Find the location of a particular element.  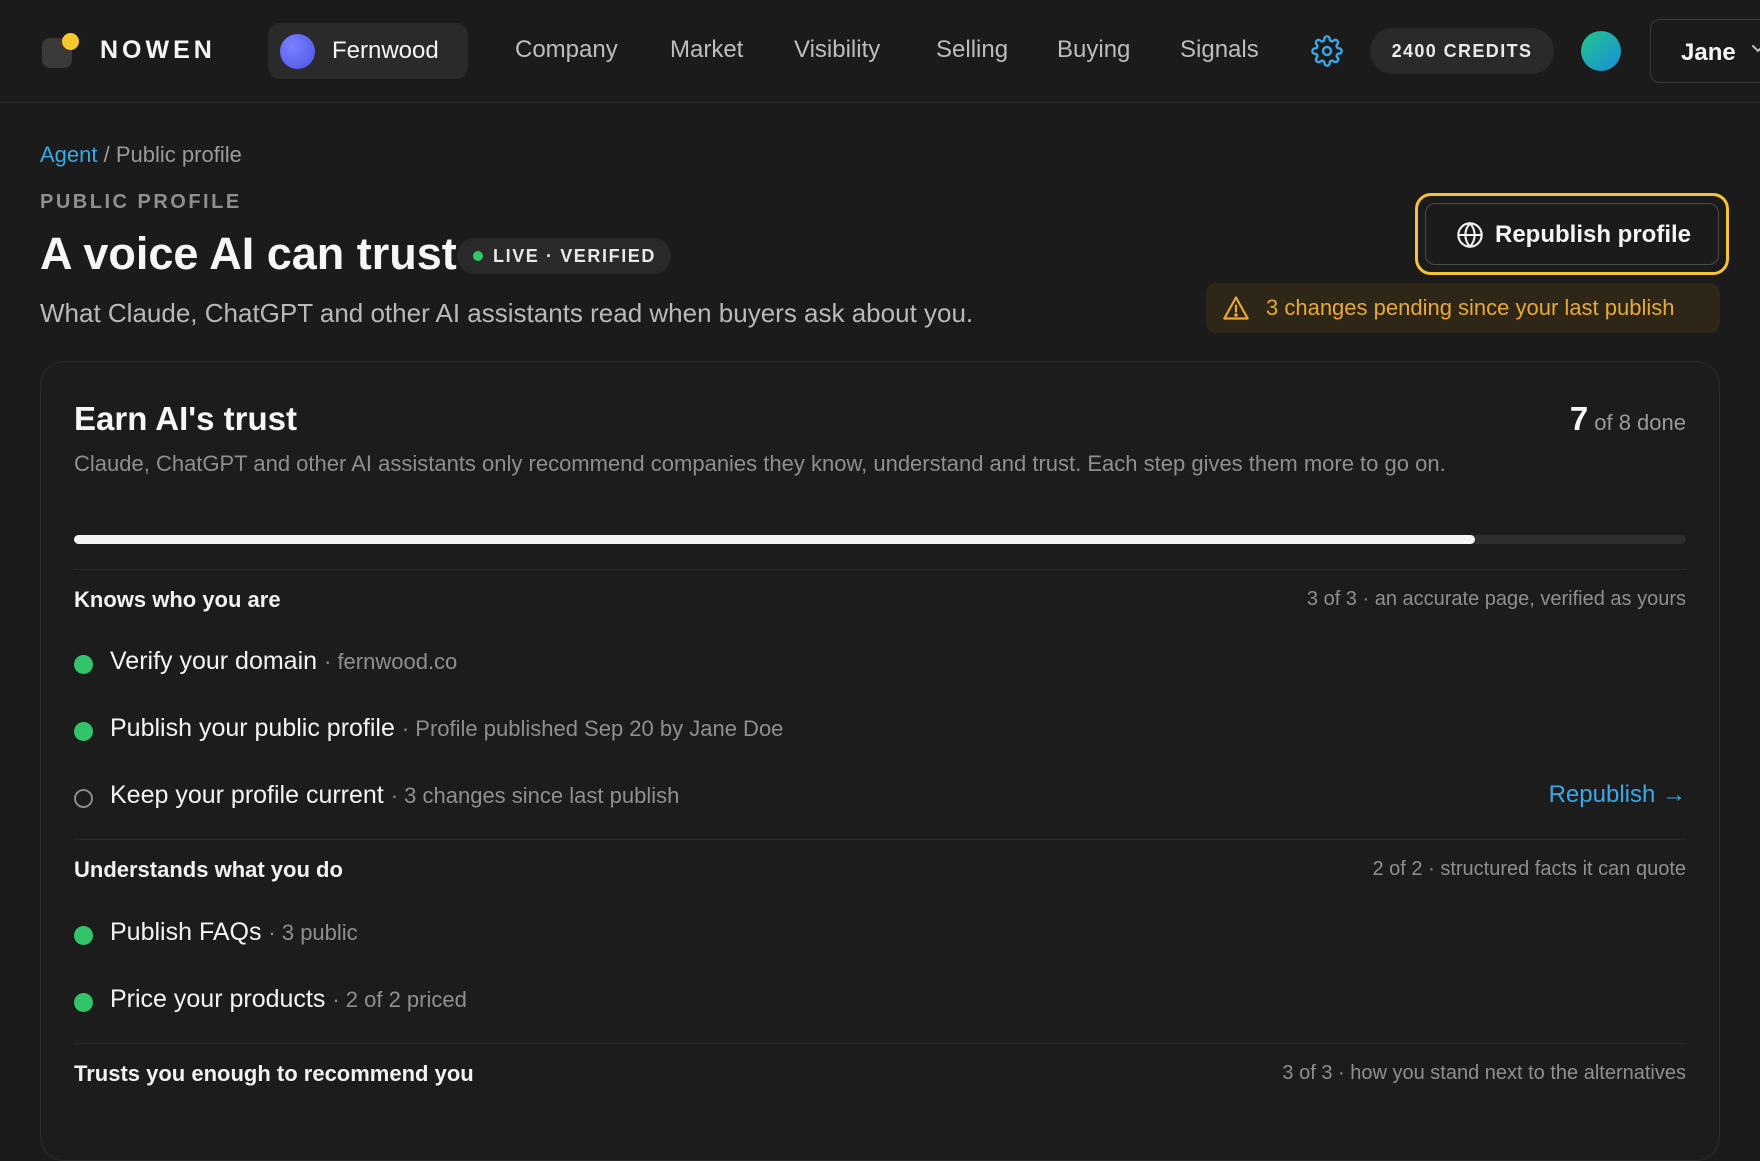

globe-icon is located at coordinates (1470, 235).